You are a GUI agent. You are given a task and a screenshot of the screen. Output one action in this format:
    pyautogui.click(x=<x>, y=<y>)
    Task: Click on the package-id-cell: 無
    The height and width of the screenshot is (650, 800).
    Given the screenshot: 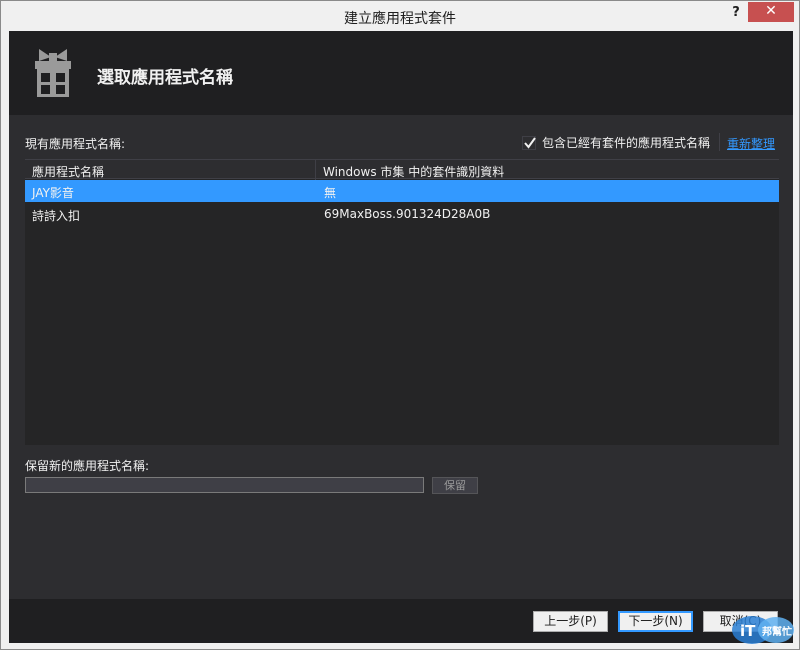 What is the action you would take?
    pyautogui.click(x=330, y=193)
    